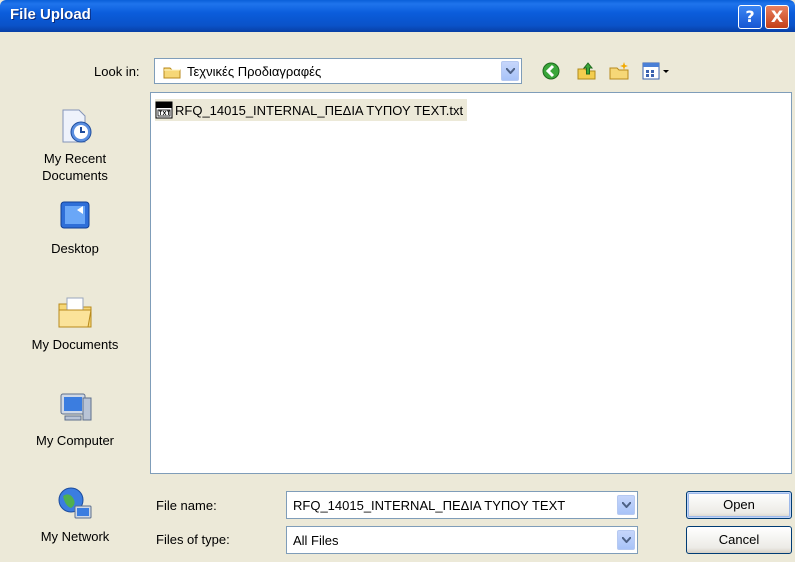 The width and height of the screenshot is (795, 562). Describe the element at coordinates (551, 71) in the screenshot. I see `back-icon` at that location.